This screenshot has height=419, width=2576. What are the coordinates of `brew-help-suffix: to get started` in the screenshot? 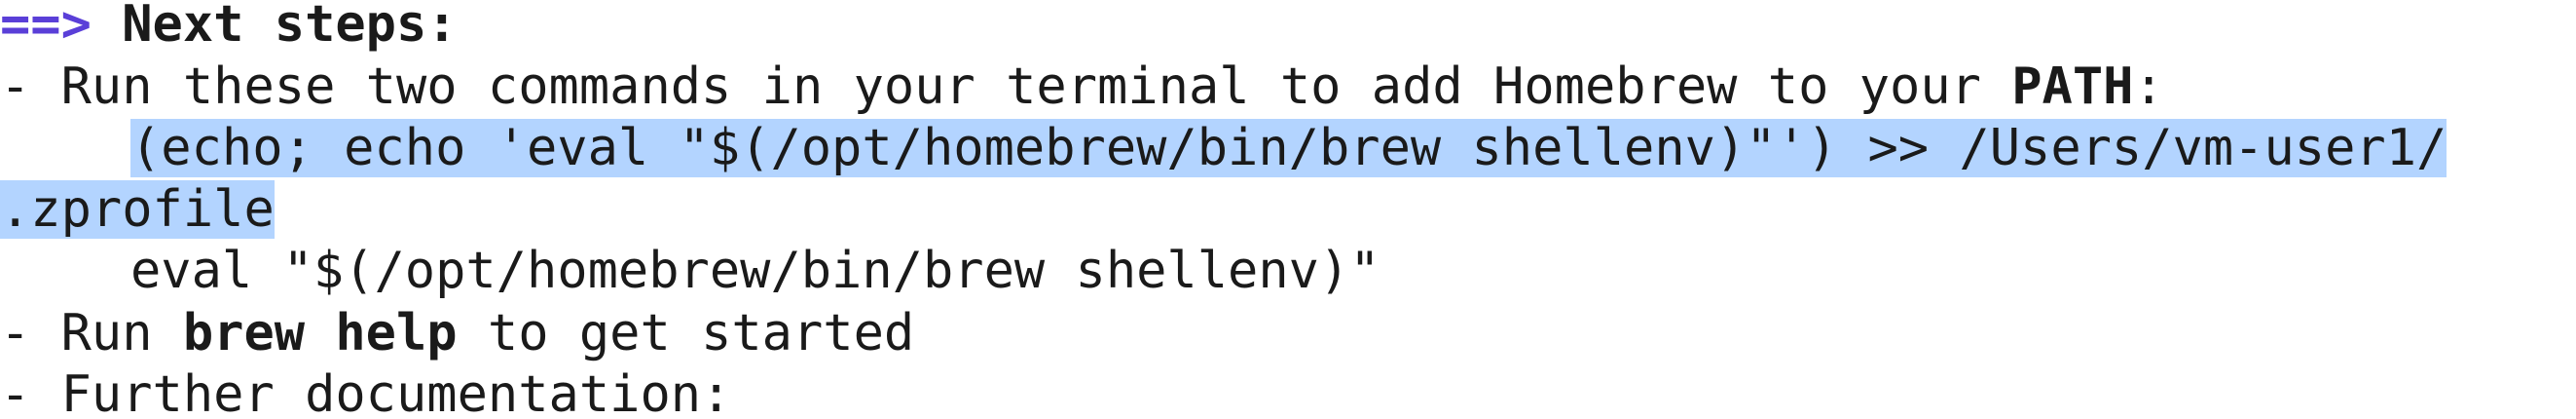 It's located at (686, 333).